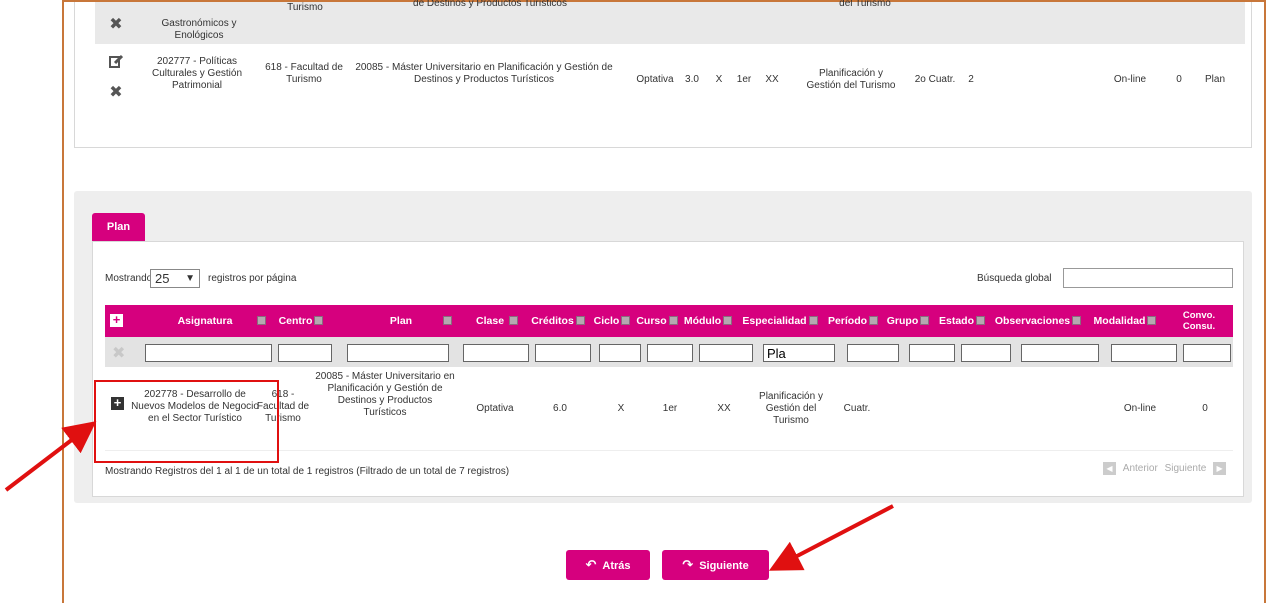  I want to click on filter-row: ✖, so click(669, 352).